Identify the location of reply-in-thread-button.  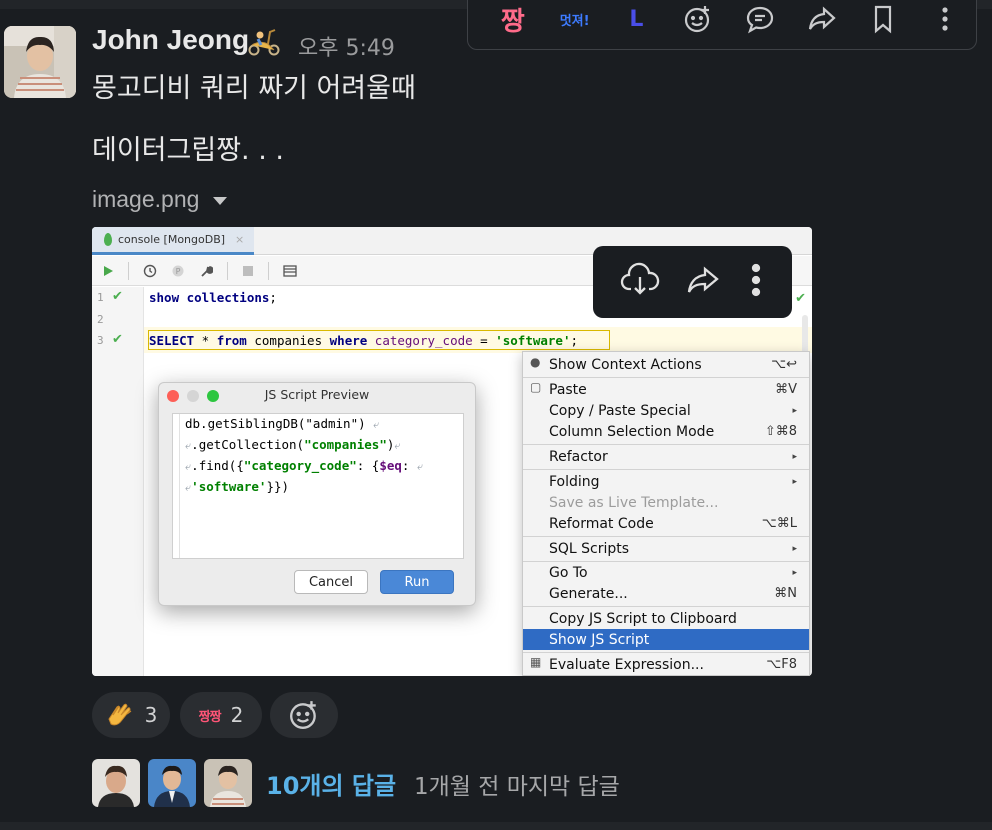
(760, 21).